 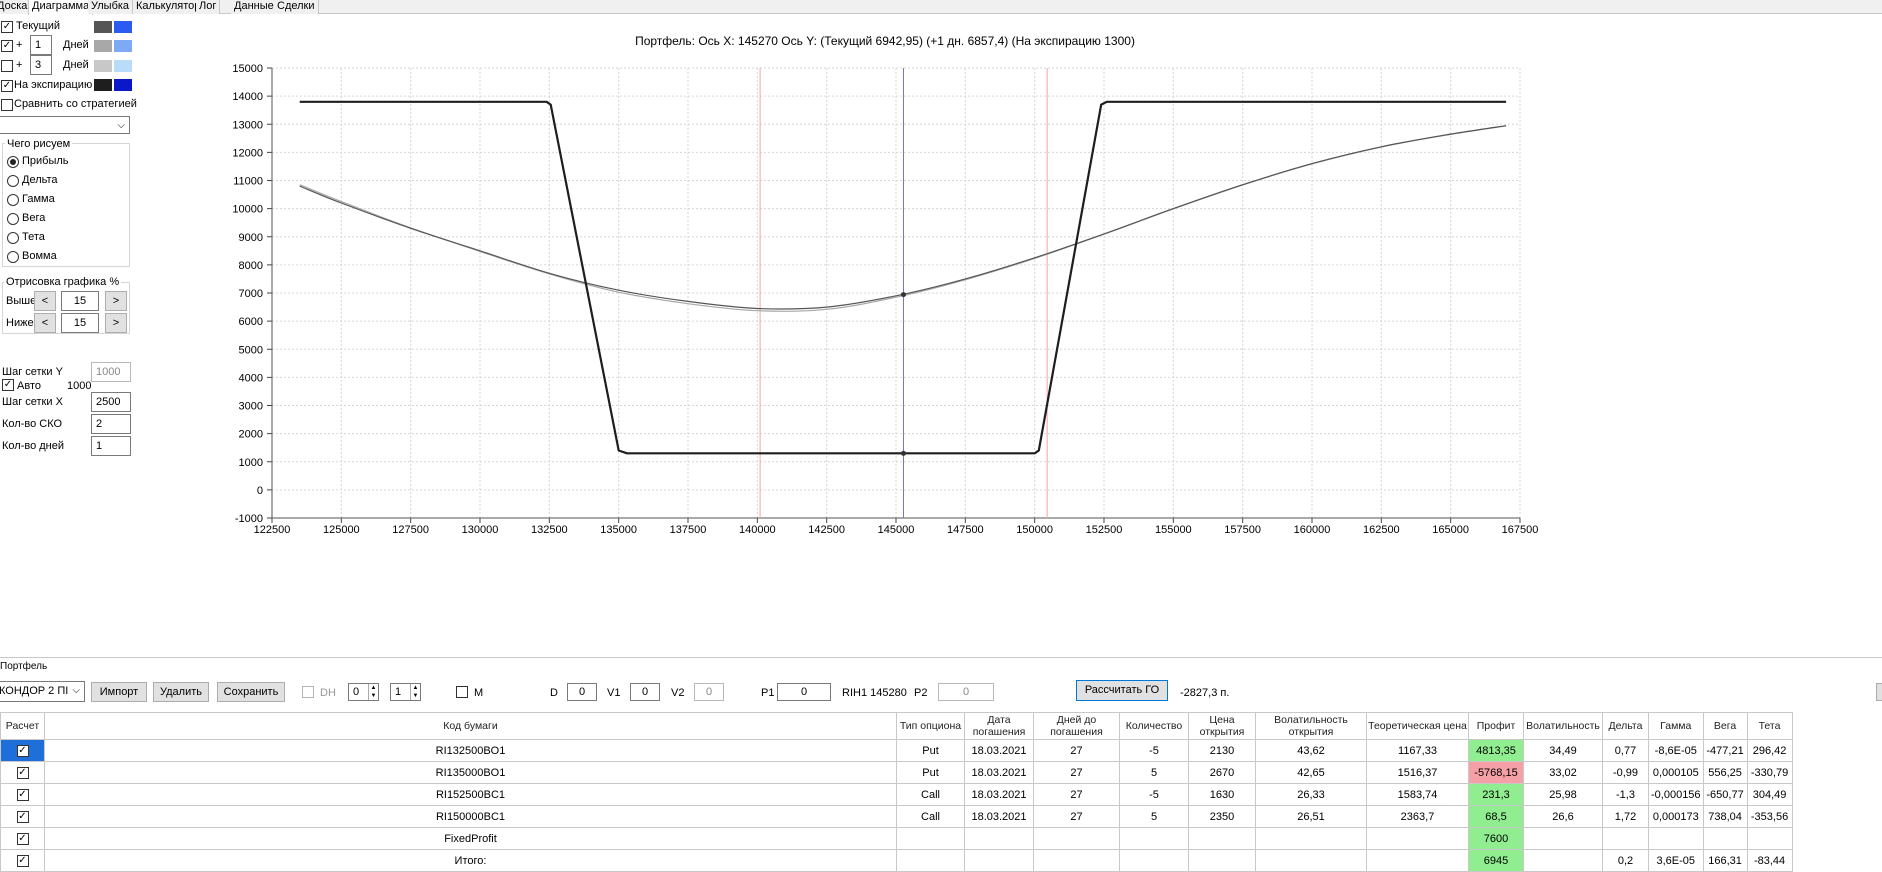 I want to click on cell-theo: 1583,74, so click(x=1417, y=794).